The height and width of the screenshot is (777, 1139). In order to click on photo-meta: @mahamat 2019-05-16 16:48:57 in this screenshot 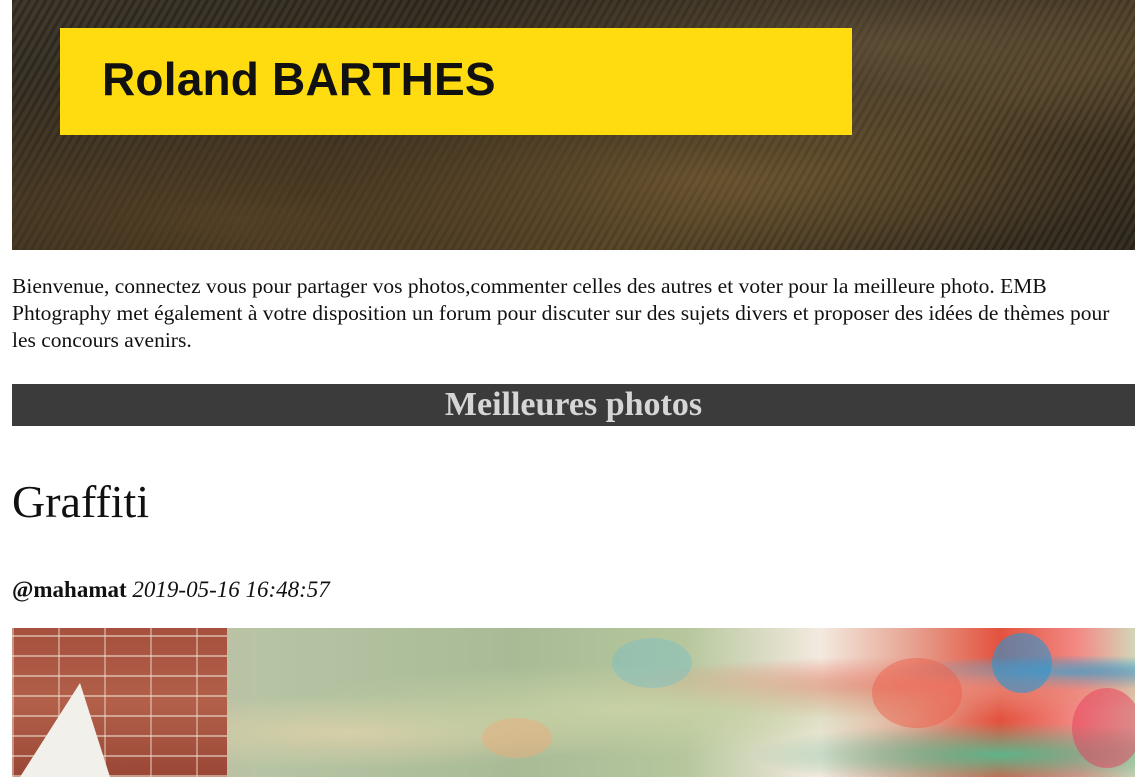, I will do `click(171, 590)`.